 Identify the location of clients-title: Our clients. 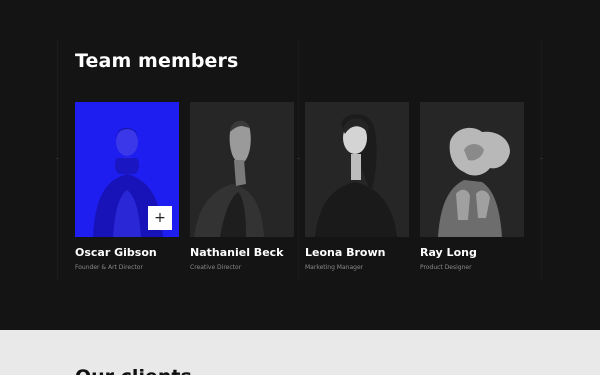
(133, 370).